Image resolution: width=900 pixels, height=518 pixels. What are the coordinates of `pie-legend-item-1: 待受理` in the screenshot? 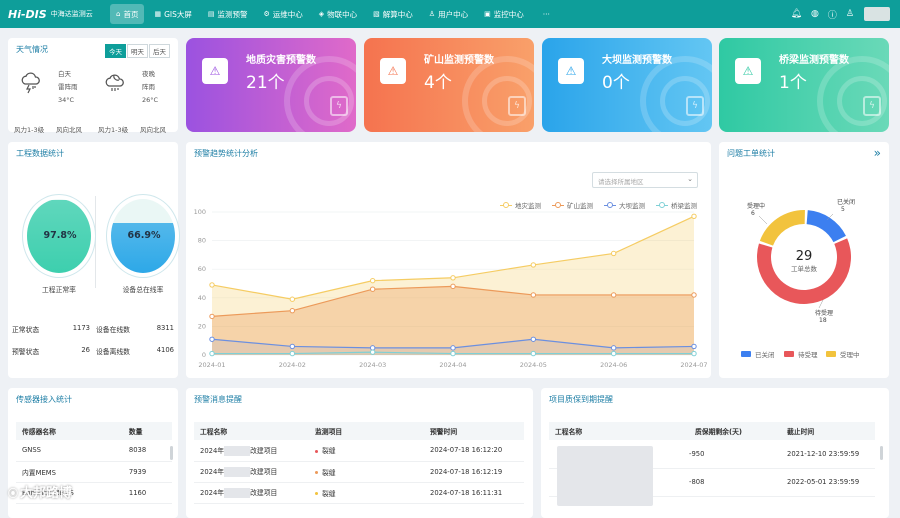 It's located at (801, 354).